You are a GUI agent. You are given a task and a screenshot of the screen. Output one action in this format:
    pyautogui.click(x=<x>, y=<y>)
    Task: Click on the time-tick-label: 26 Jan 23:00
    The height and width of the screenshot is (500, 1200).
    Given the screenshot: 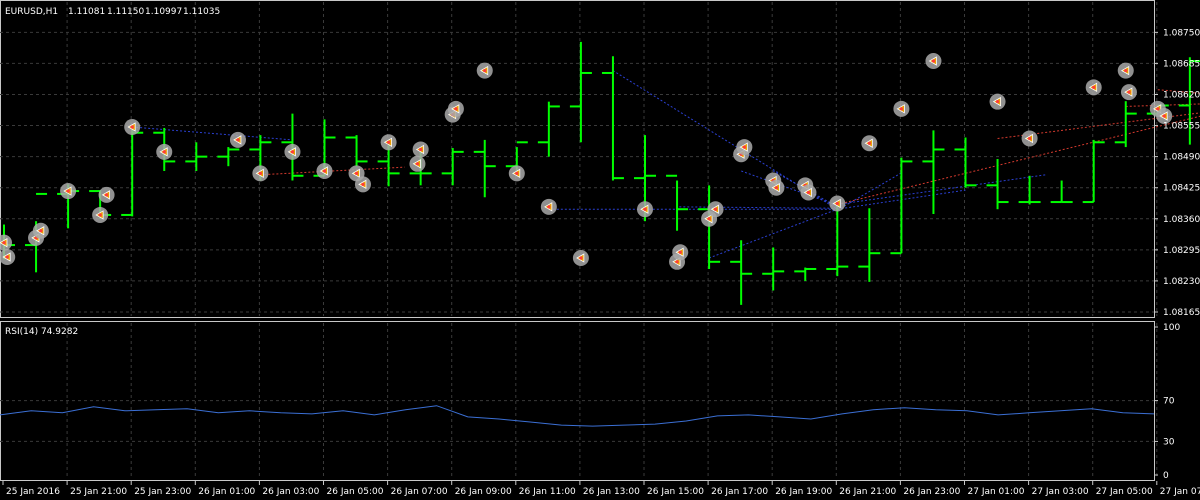 What is the action you would take?
    pyautogui.click(x=931, y=492)
    